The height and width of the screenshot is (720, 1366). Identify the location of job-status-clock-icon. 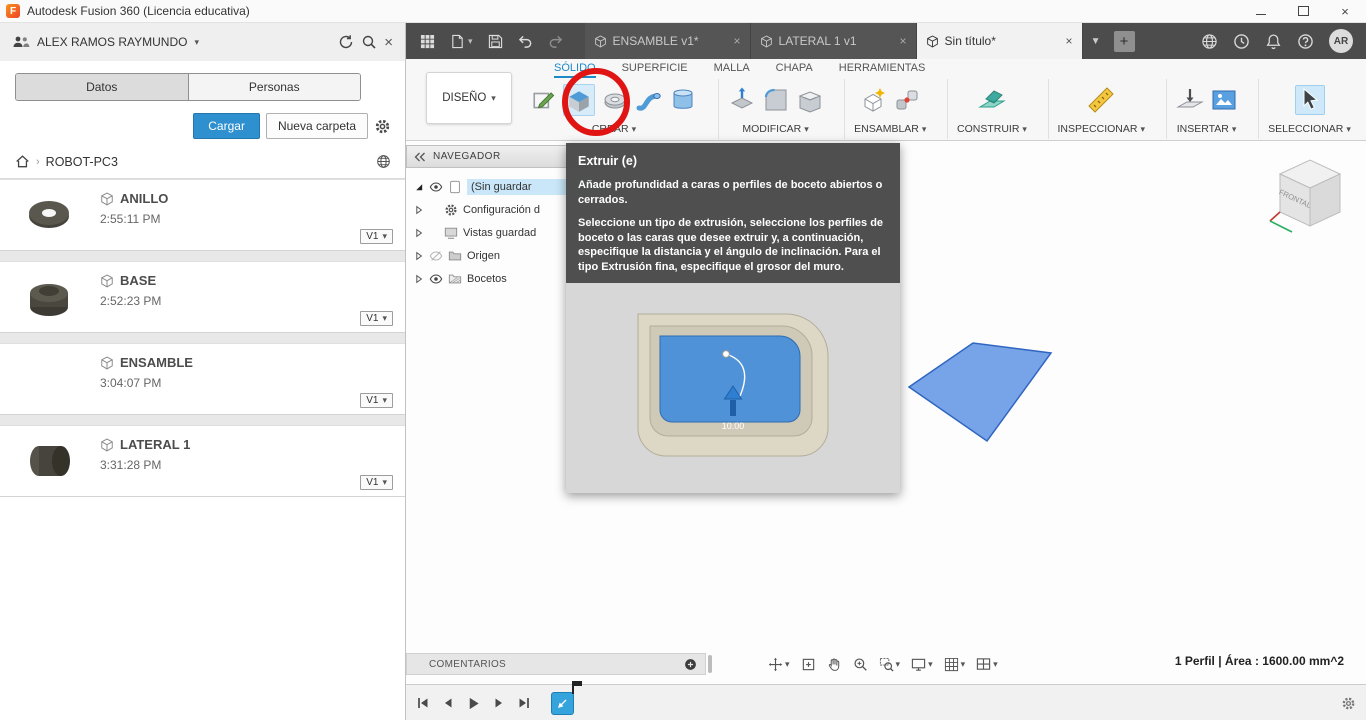
(1241, 41).